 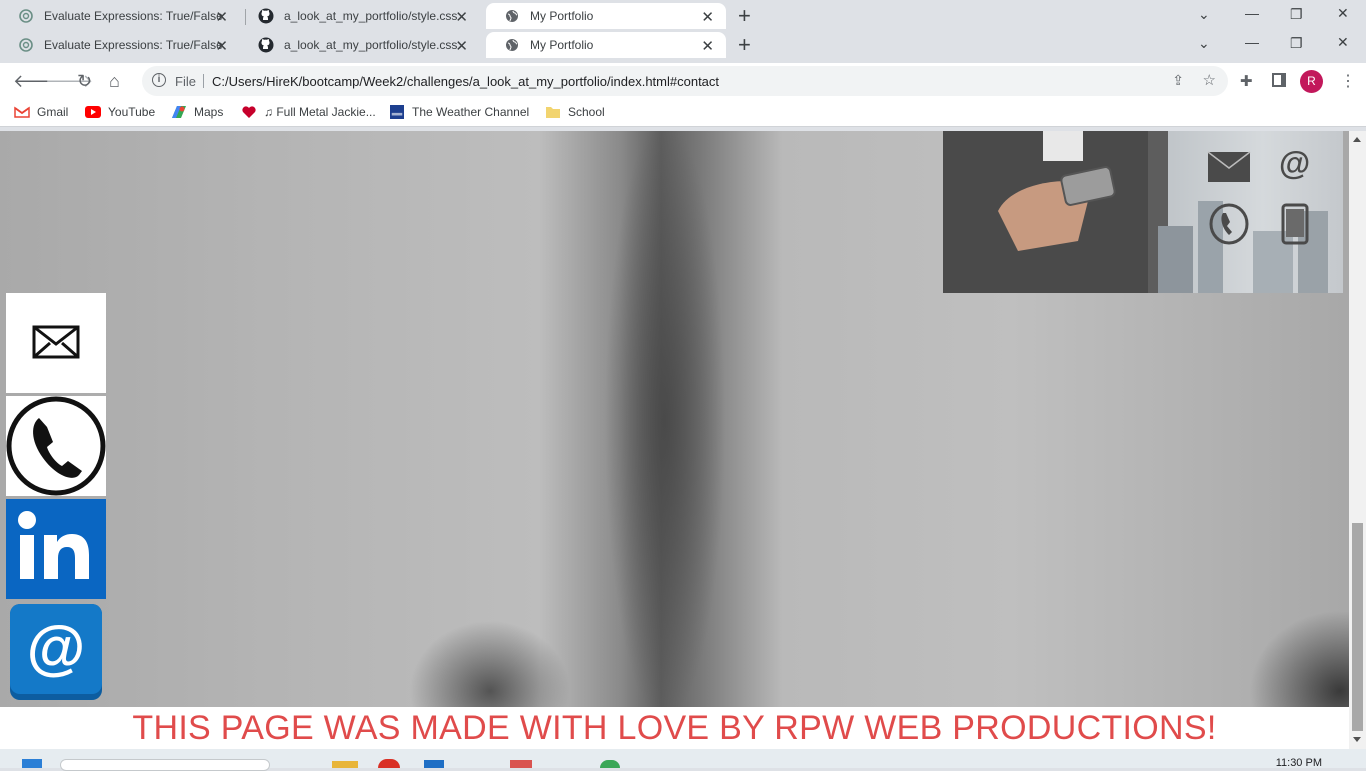 I want to click on chrome-icon, so click(x=389, y=763).